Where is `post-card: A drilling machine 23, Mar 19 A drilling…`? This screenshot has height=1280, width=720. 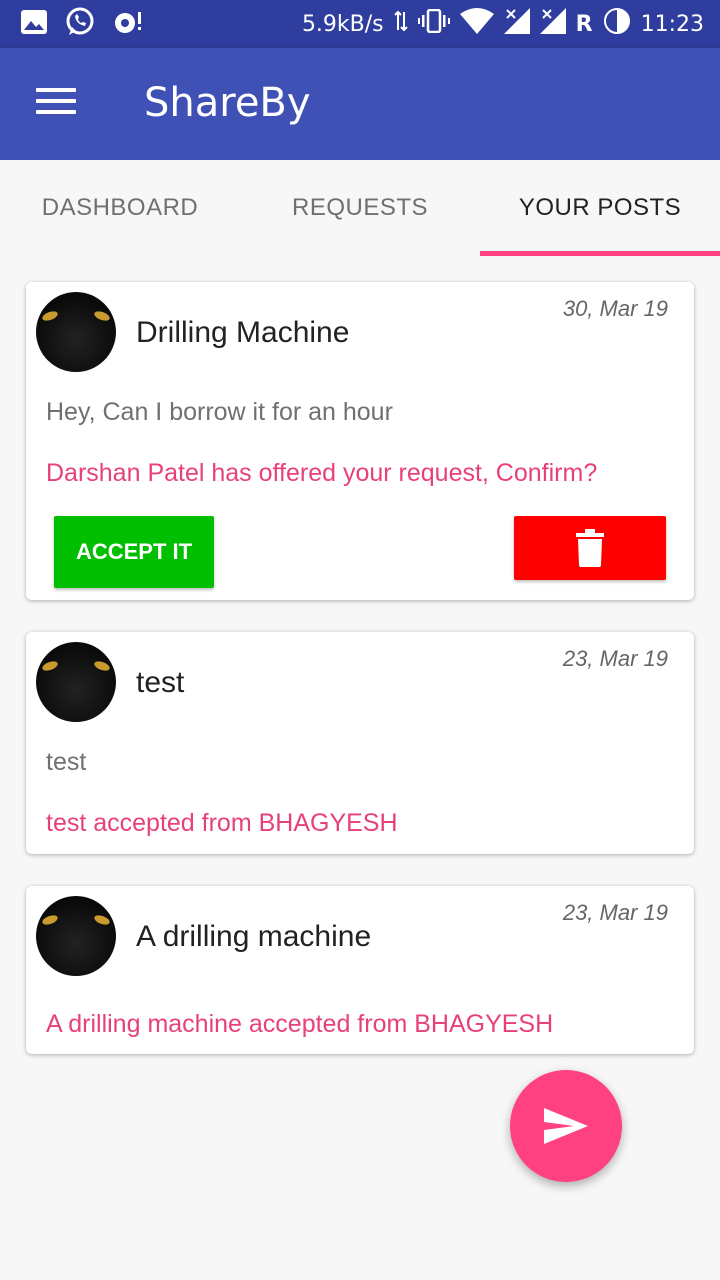 post-card: A drilling machine 23, Mar 19 A drilling… is located at coordinates (360, 970).